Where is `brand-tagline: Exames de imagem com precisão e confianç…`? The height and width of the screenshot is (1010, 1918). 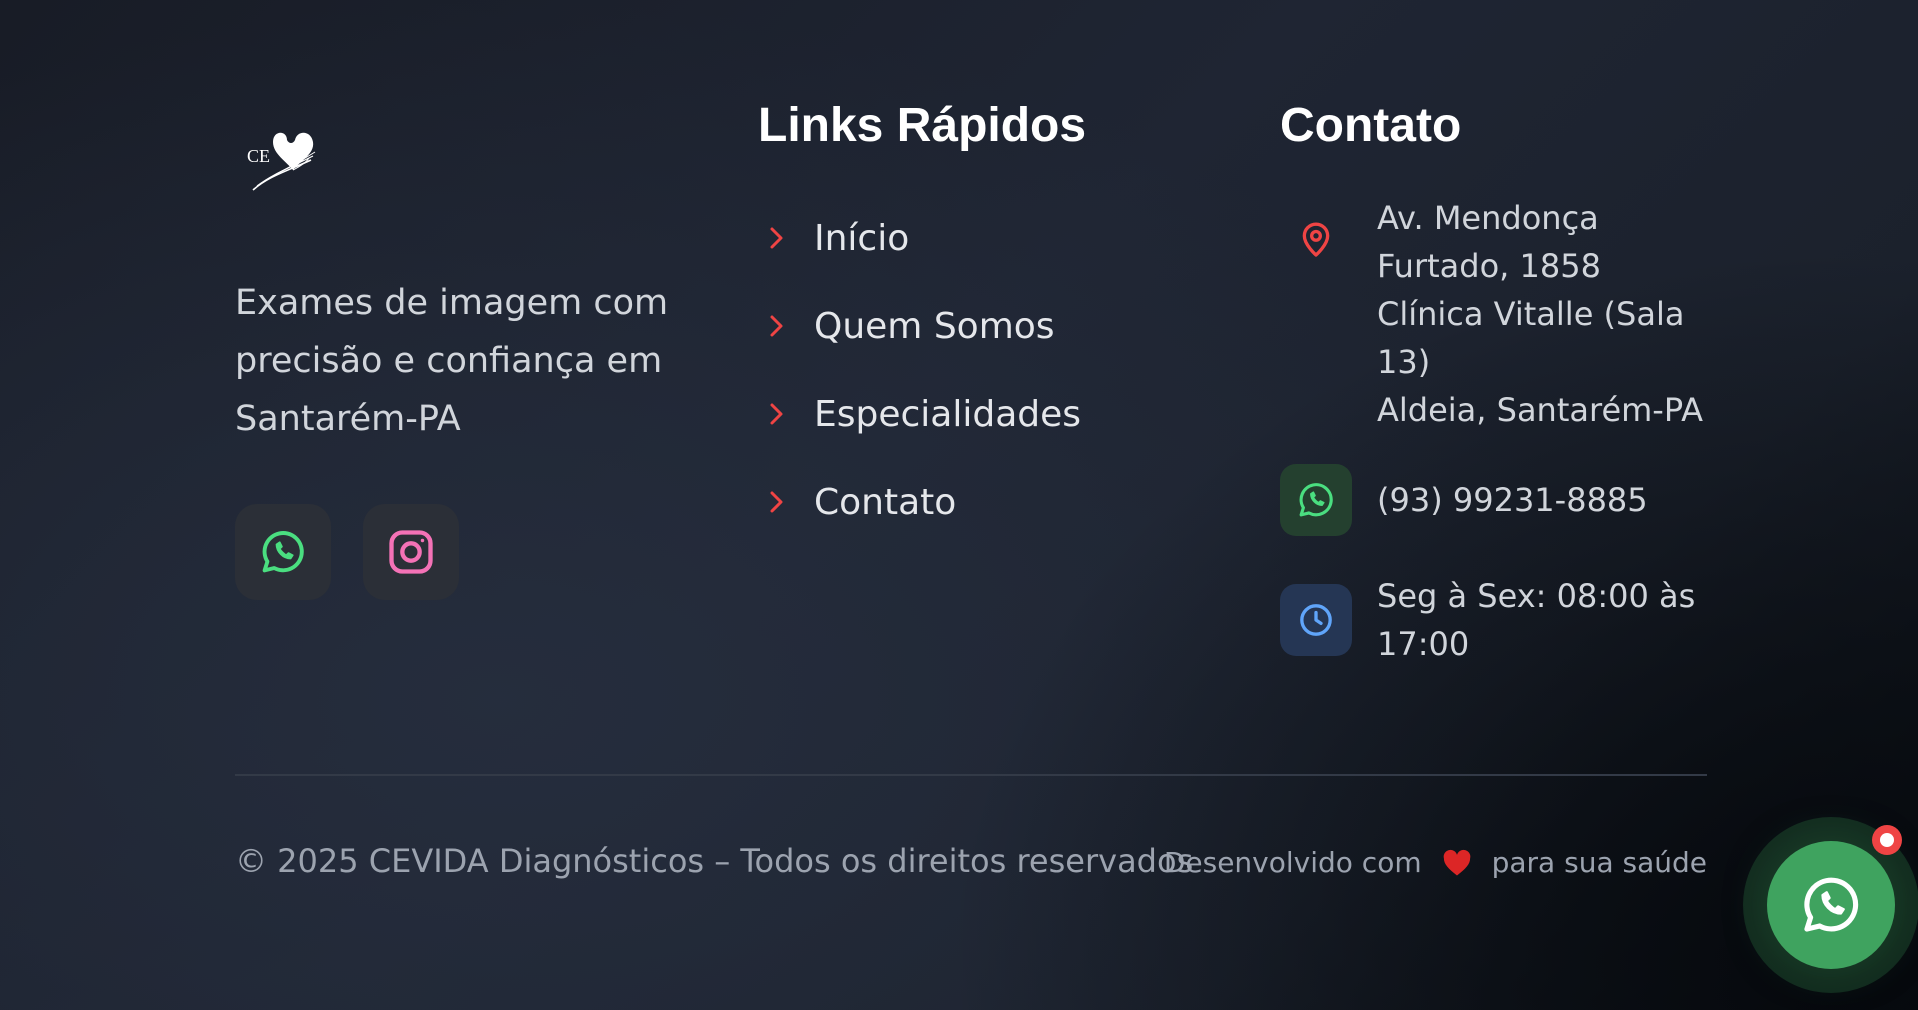
brand-tagline: Exames de imagem com precisão e confianç… is located at coordinates (452, 361).